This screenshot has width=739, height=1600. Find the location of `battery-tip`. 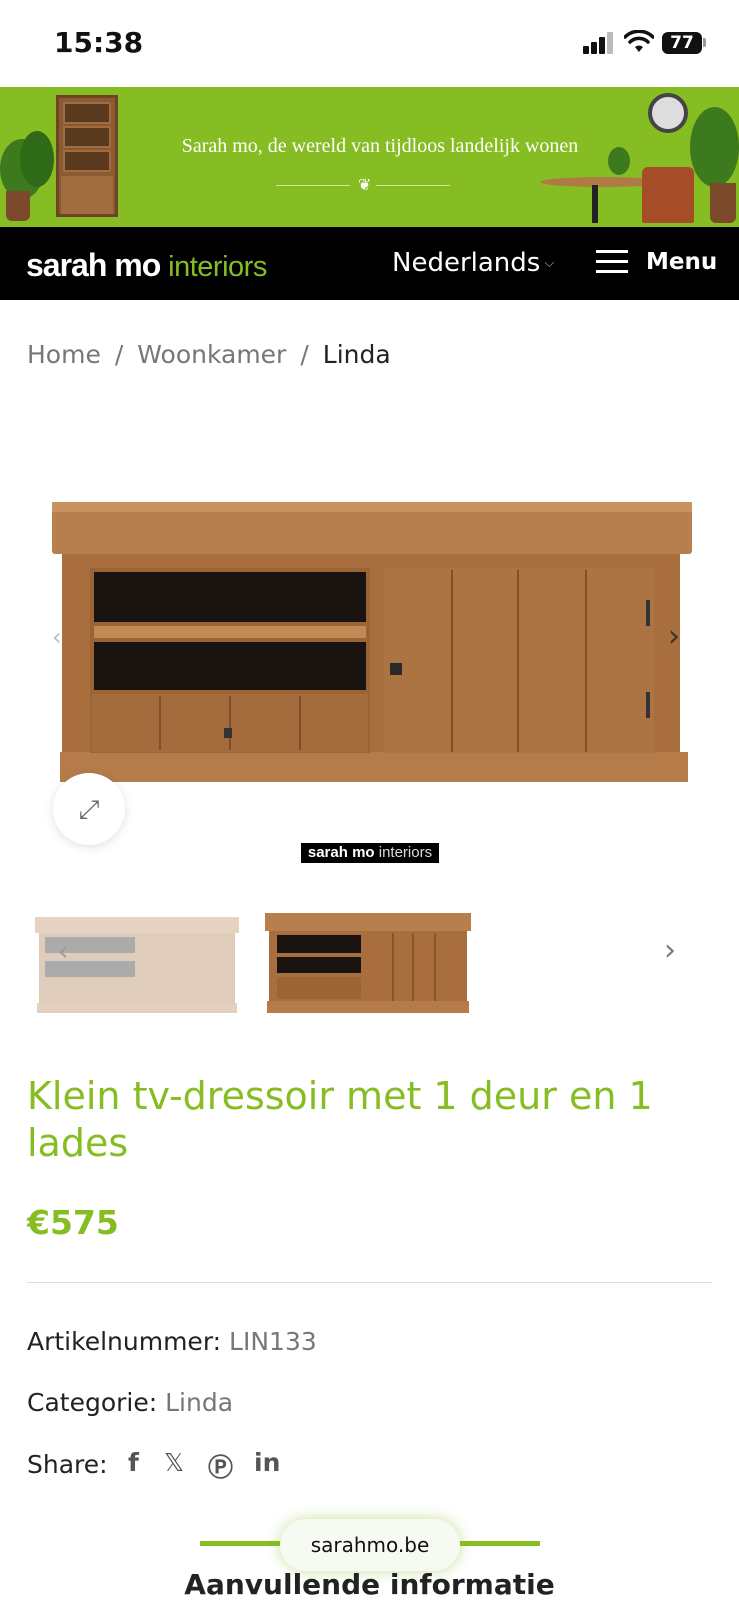

battery-tip is located at coordinates (704, 42).